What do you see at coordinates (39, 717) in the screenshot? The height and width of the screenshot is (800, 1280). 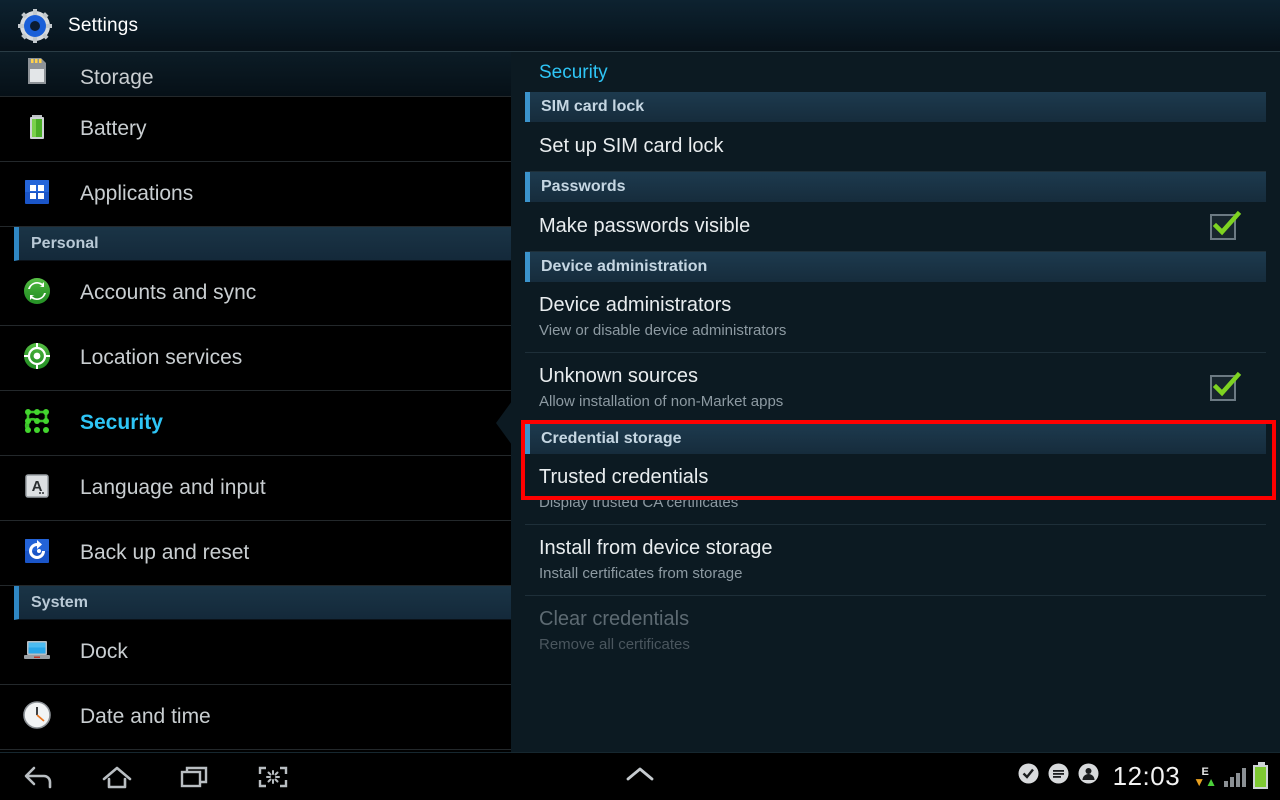 I see `clock-icon` at bounding box center [39, 717].